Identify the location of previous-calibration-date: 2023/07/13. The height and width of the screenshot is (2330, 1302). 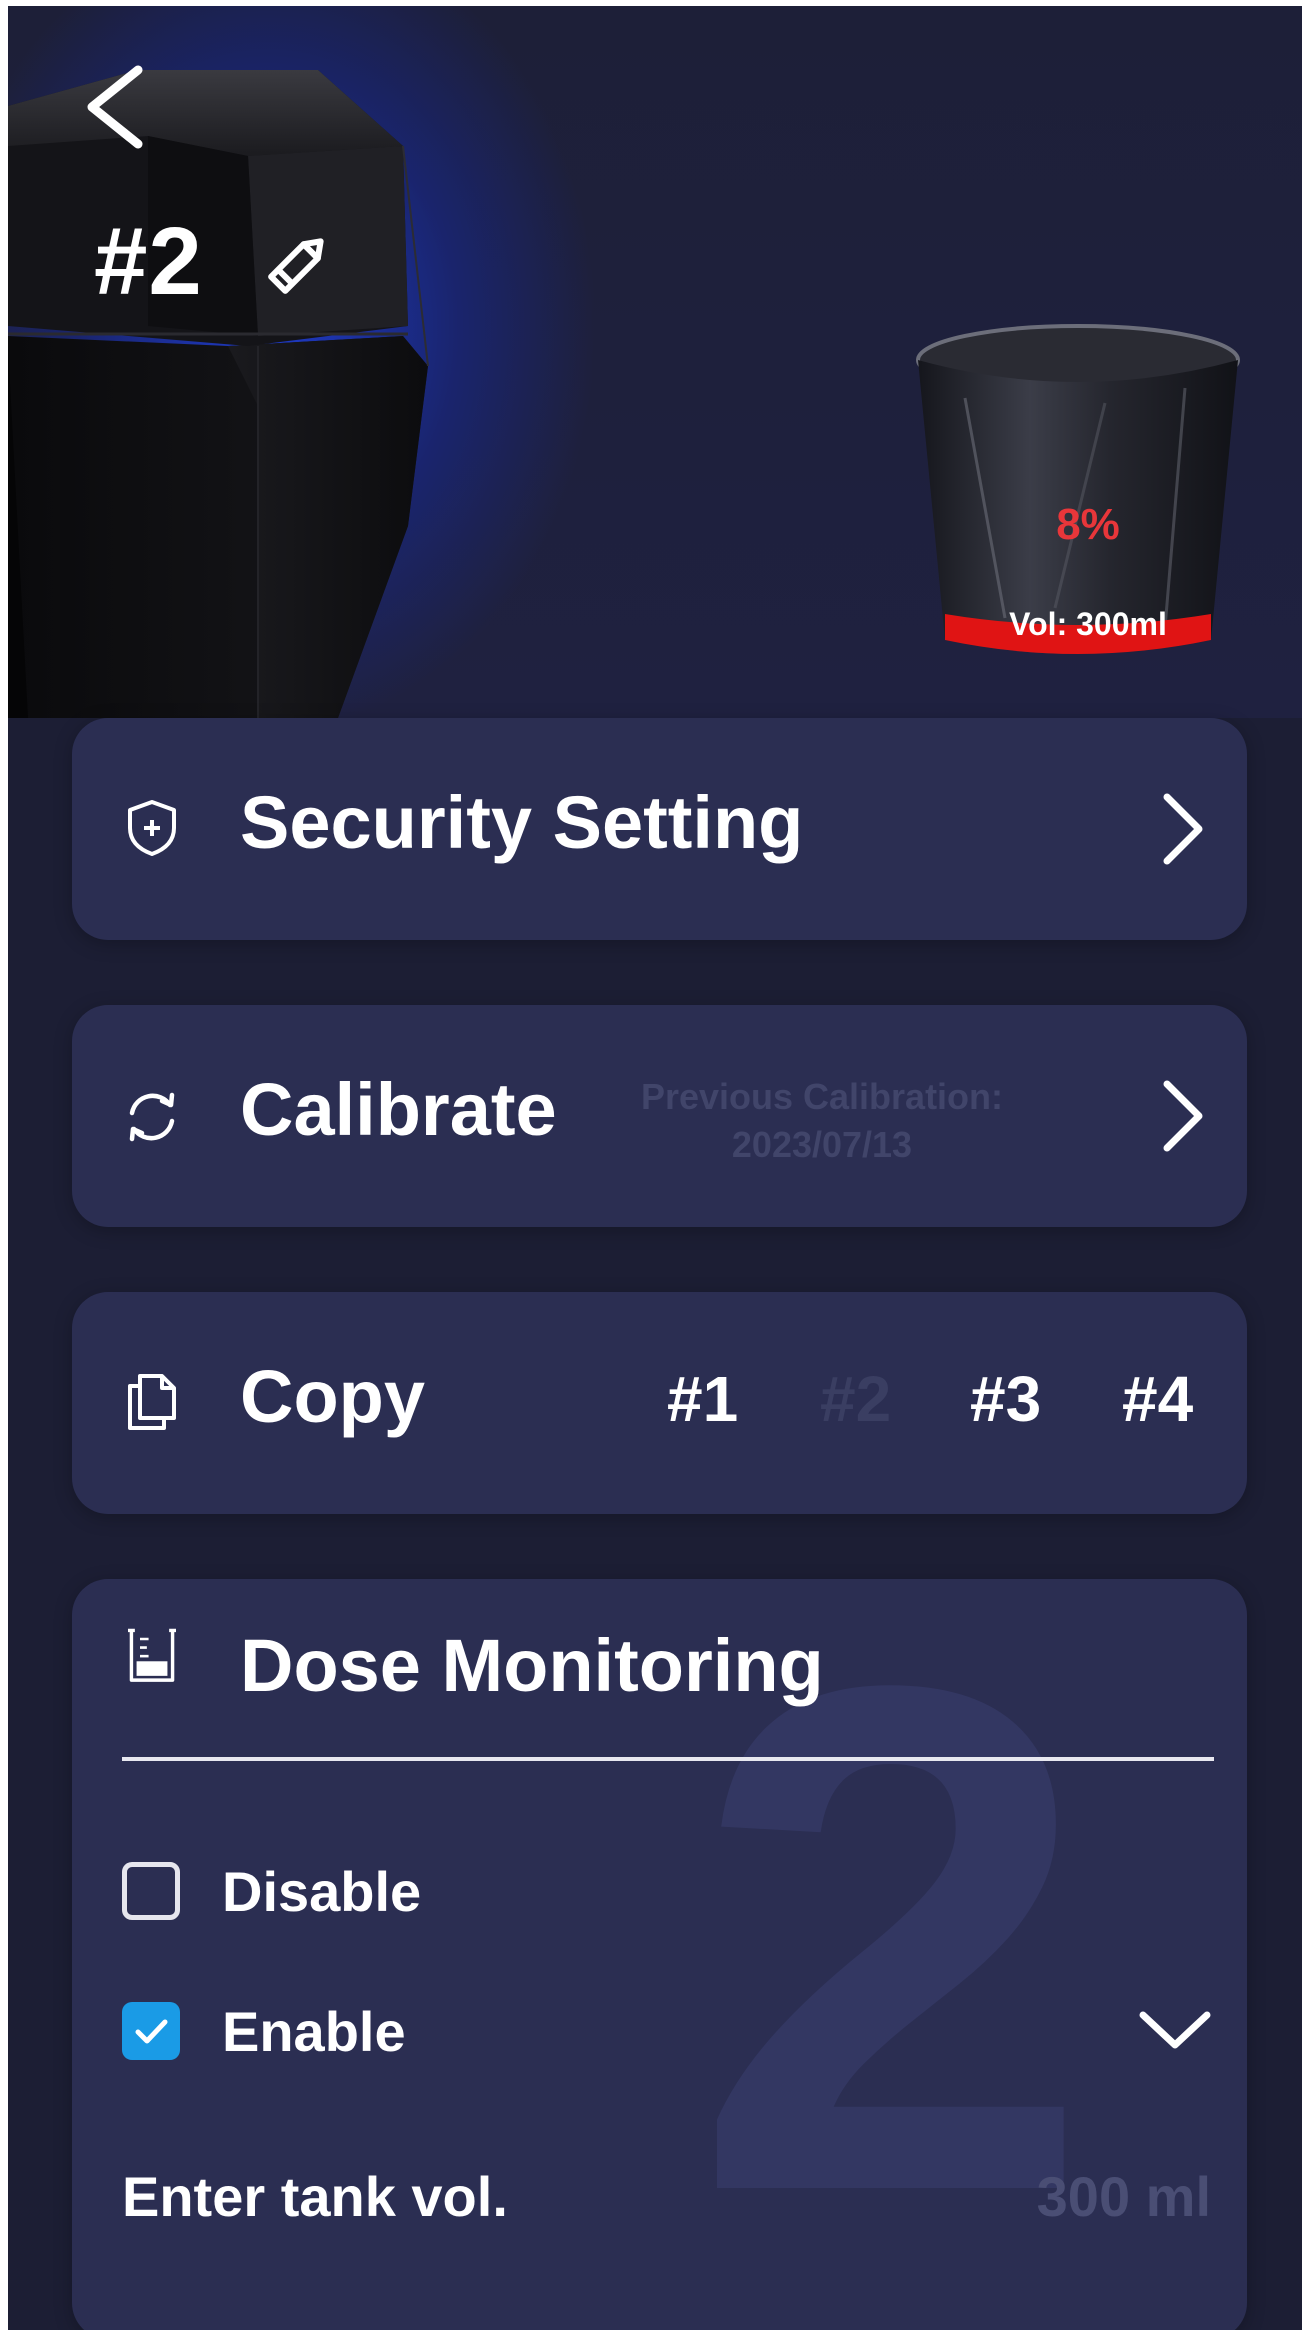
(822, 1144).